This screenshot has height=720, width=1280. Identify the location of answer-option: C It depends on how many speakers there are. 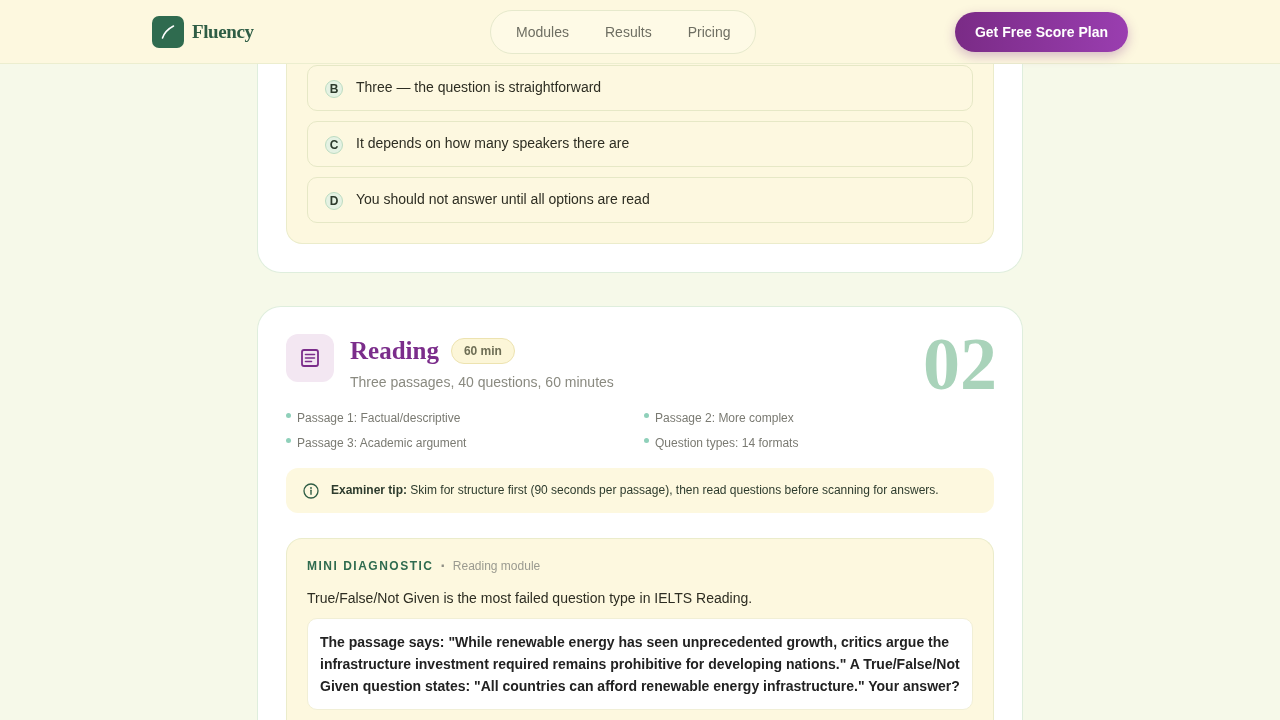
(640, 144).